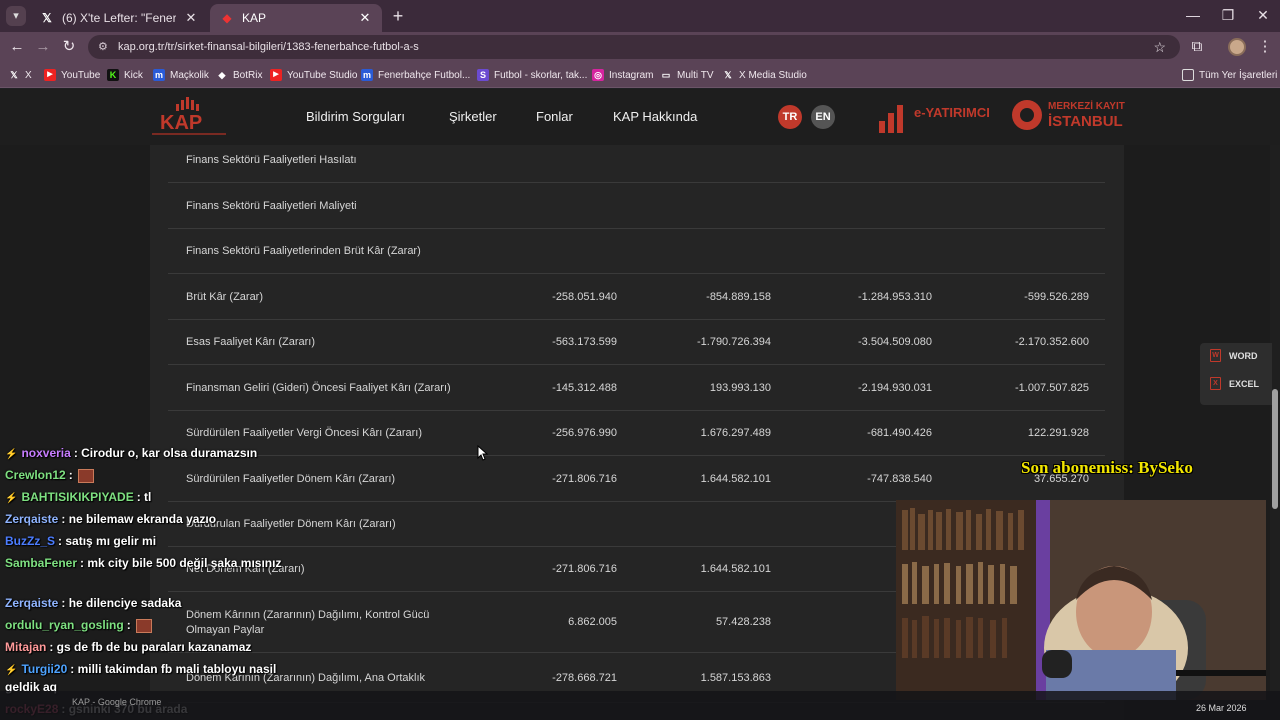  I want to click on row-value: -1.790.726.394, so click(733, 342).